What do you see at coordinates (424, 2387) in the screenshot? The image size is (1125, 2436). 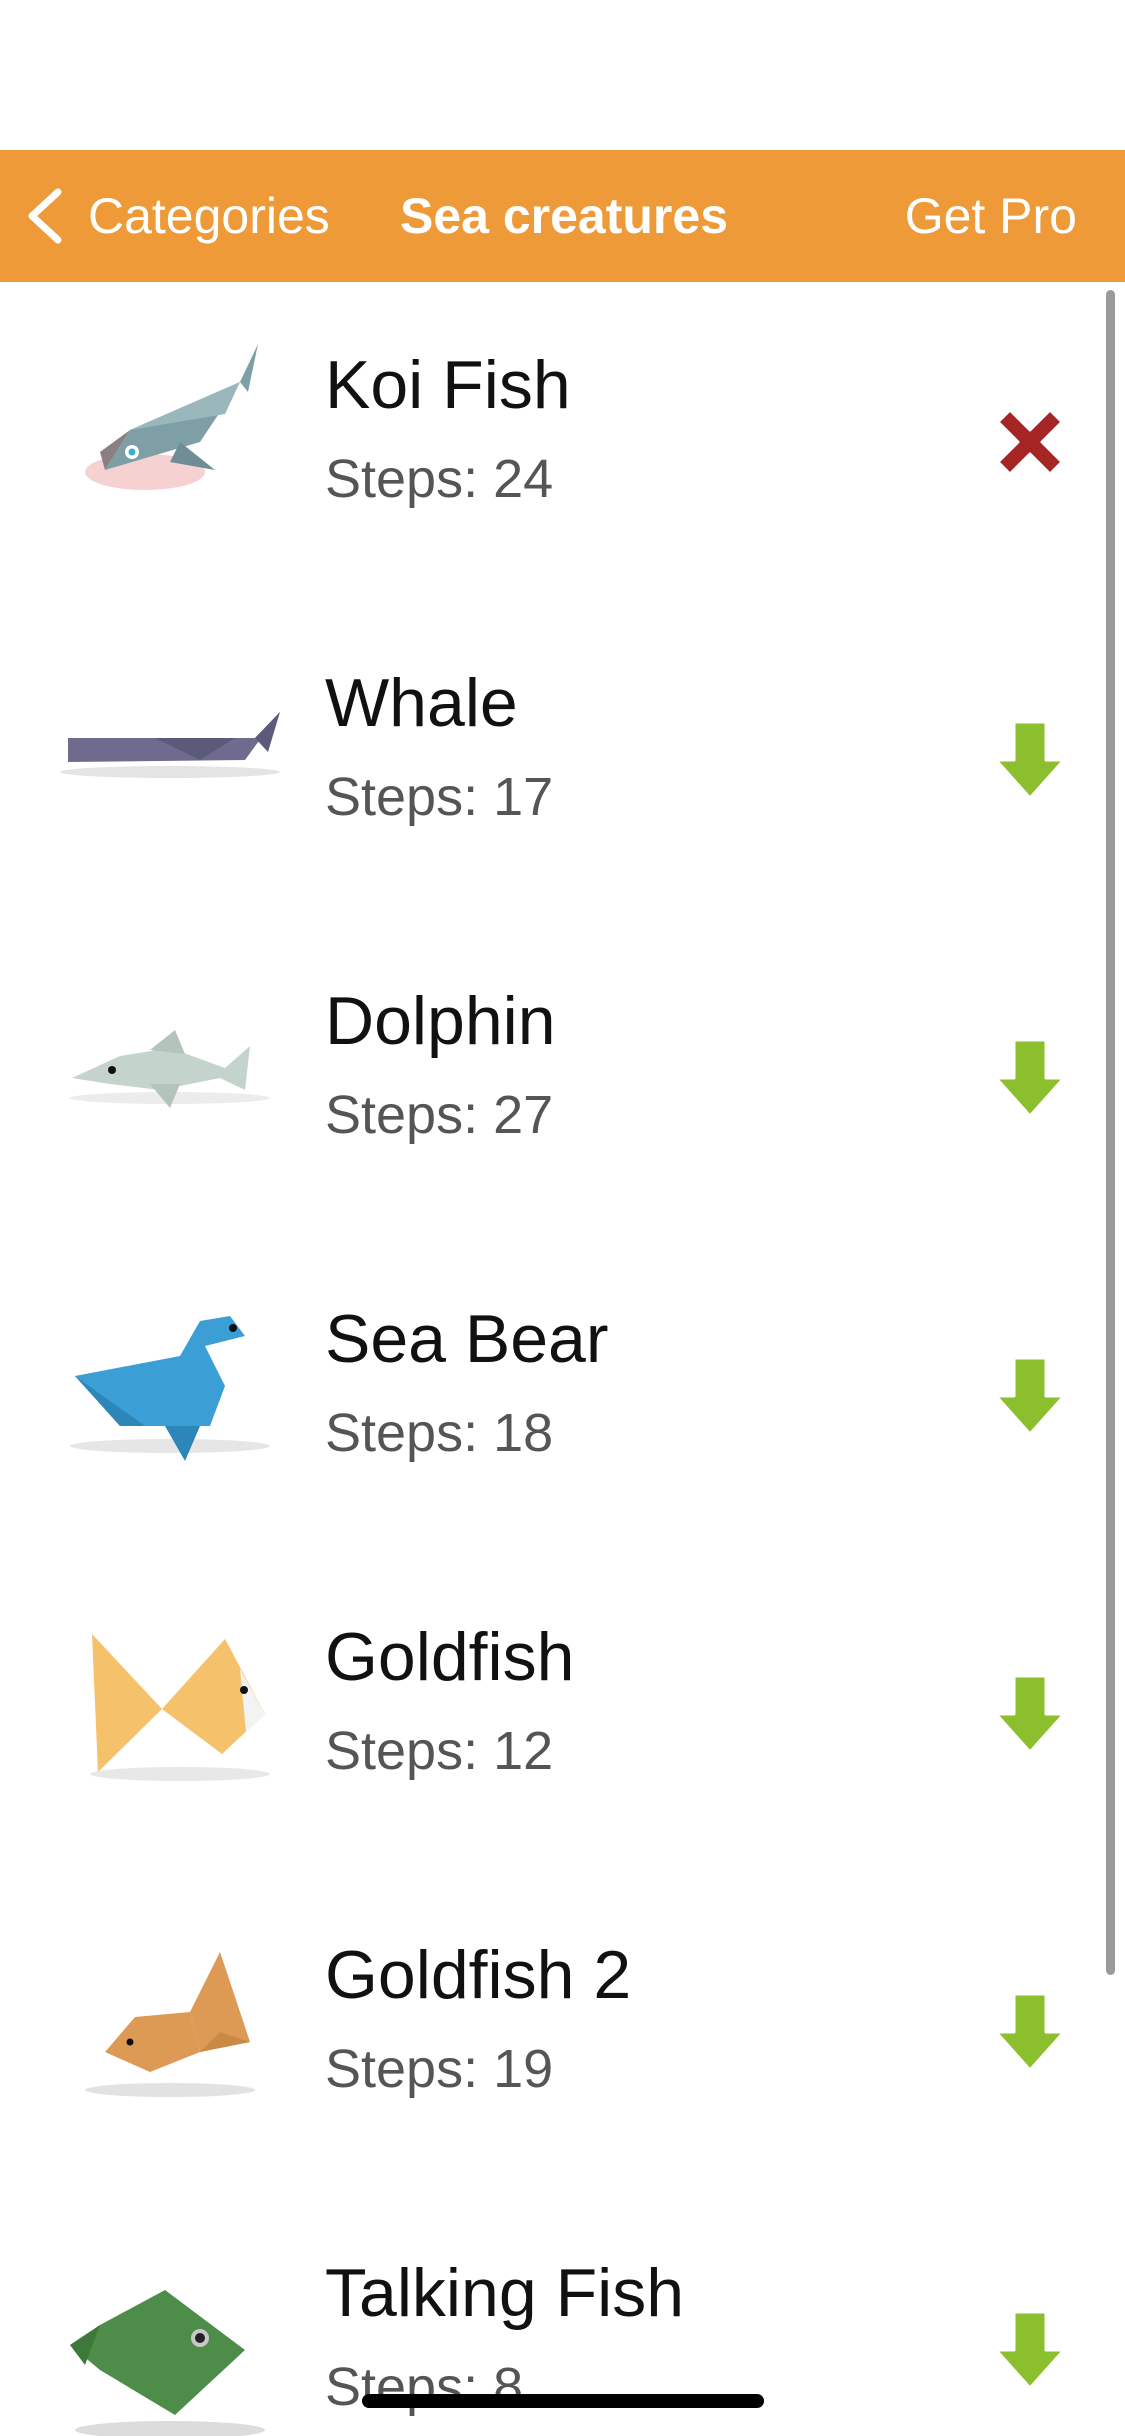 I see `item-steps: Steps: 8` at bounding box center [424, 2387].